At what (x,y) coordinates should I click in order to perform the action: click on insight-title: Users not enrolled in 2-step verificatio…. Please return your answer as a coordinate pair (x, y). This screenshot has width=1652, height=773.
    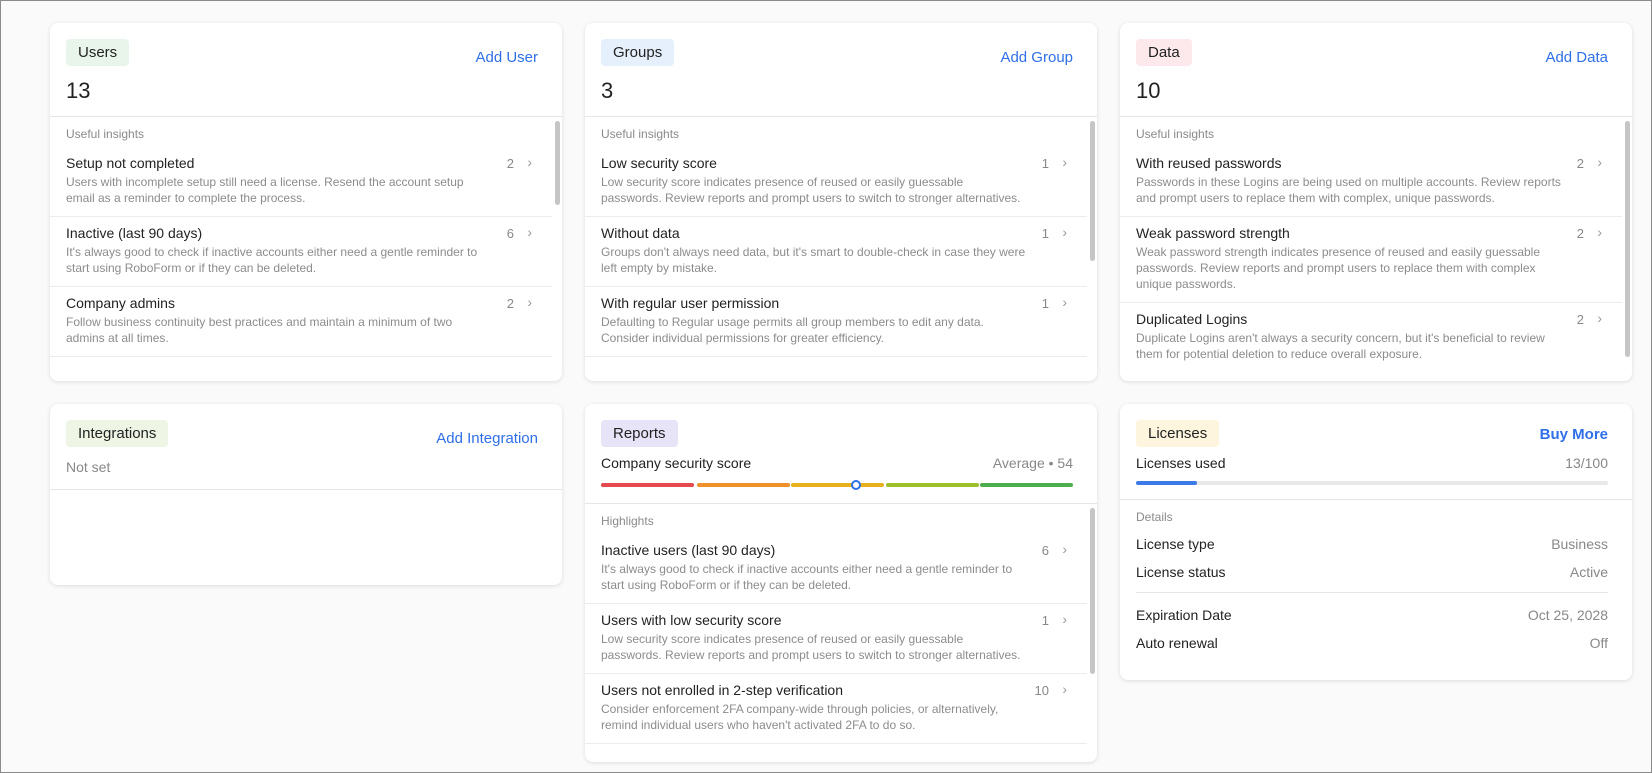
    Looking at the image, I should click on (722, 690).